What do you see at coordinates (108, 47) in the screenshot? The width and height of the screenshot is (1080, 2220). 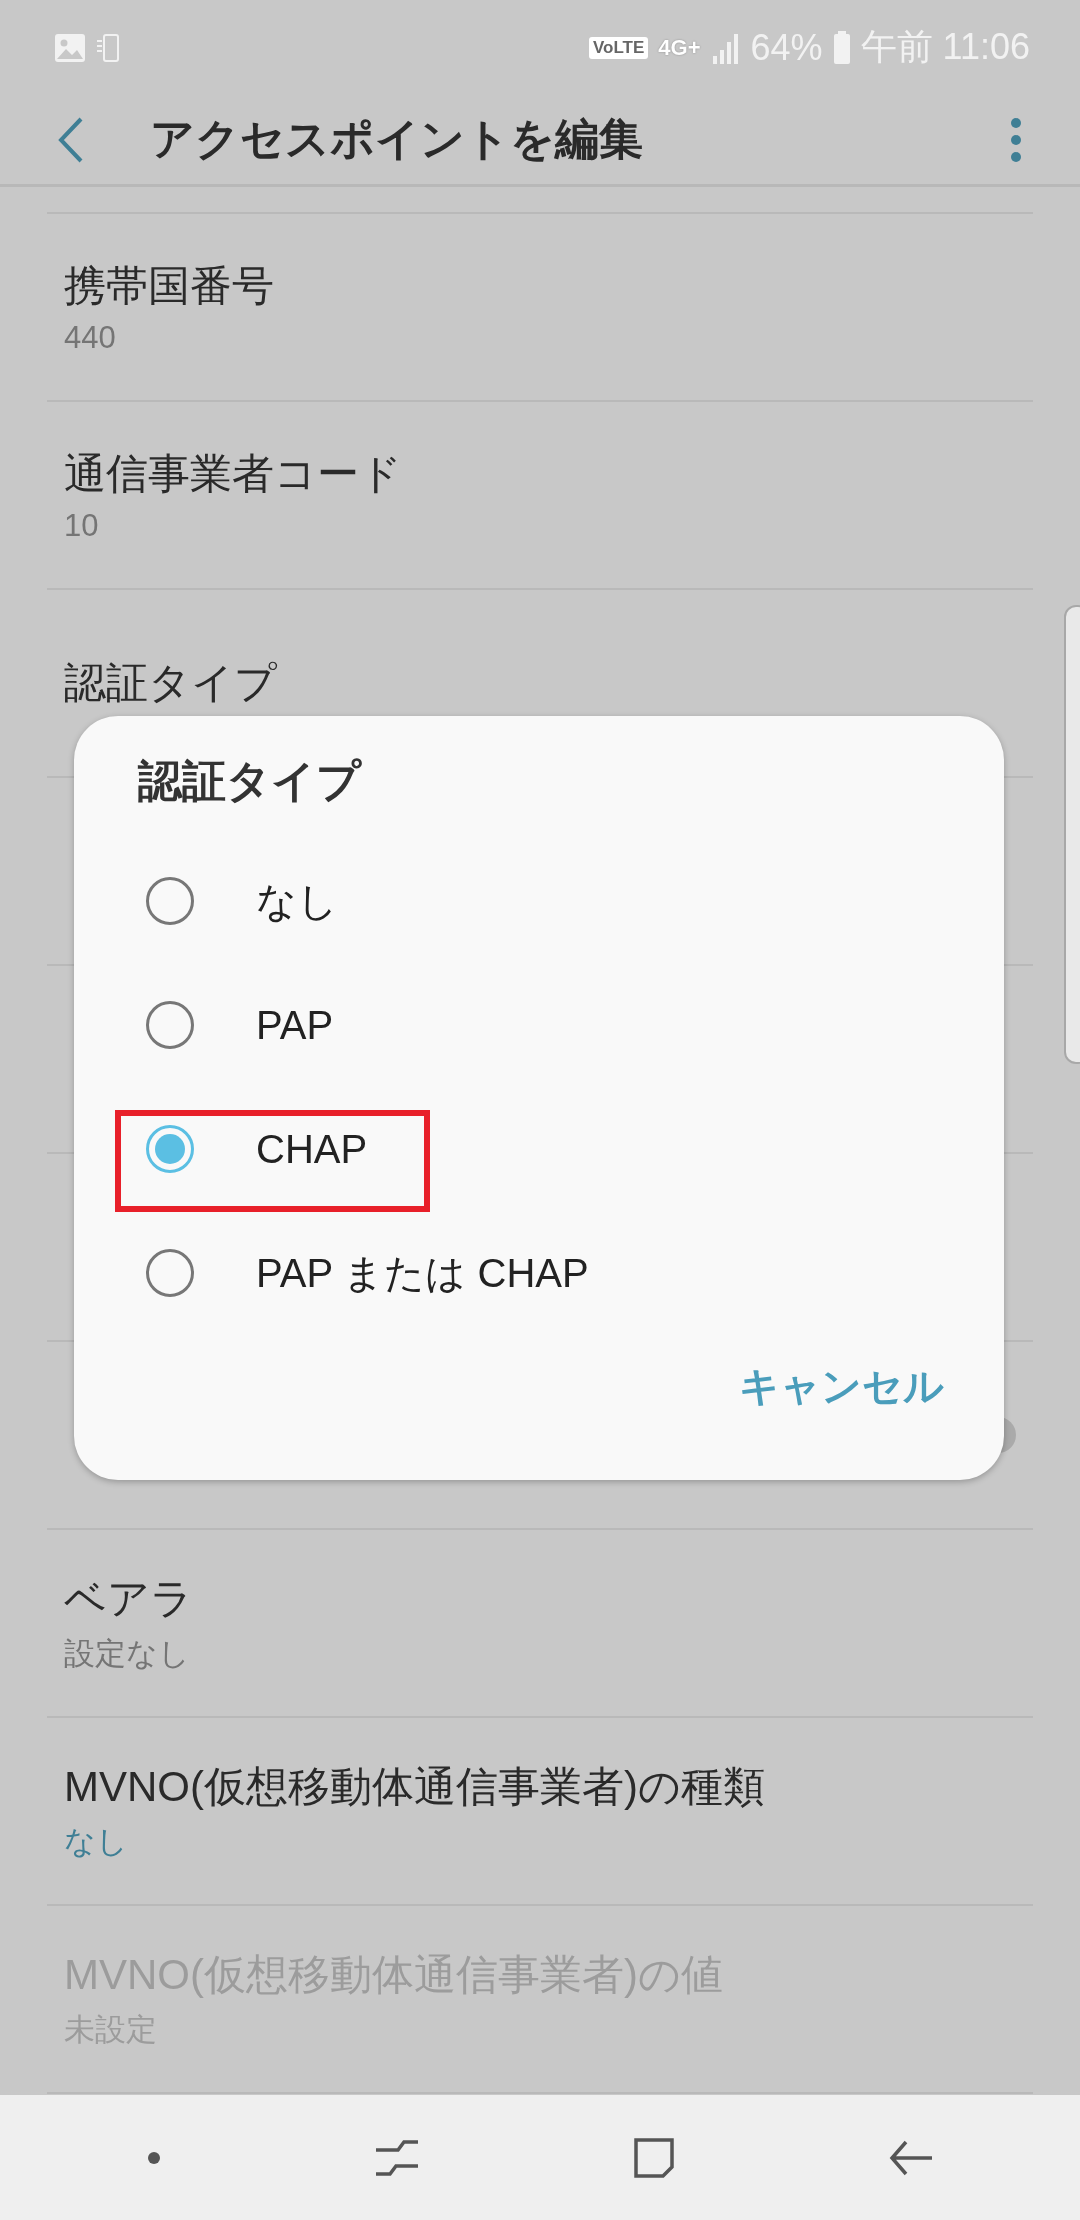 I see `phone-icon` at bounding box center [108, 47].